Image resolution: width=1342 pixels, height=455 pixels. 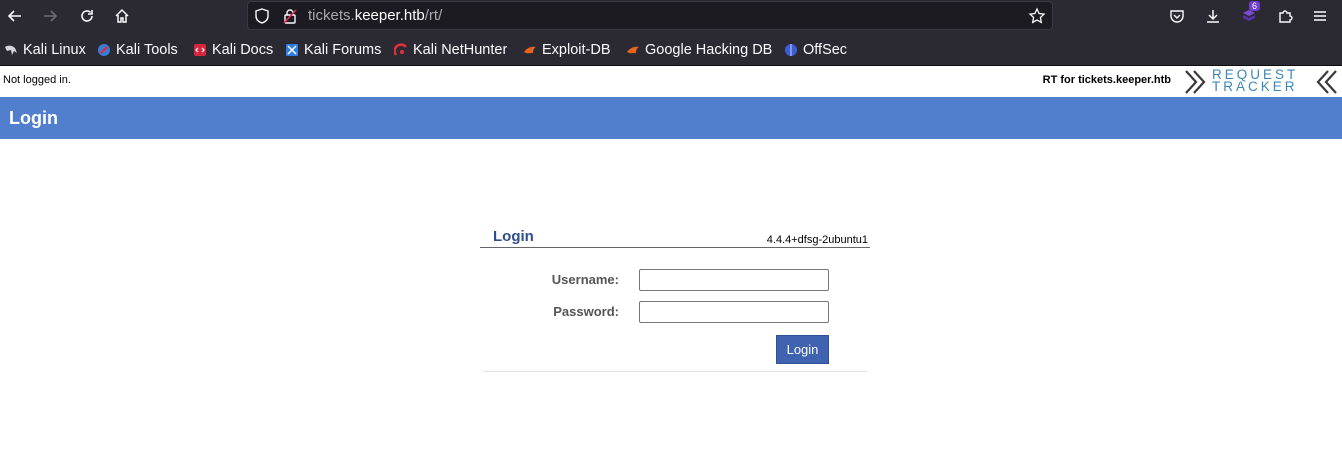 What do you see at coordinates (513, 236) in the screenshot?
I see `login-box-title: Login` at bounding box center [513, 236].